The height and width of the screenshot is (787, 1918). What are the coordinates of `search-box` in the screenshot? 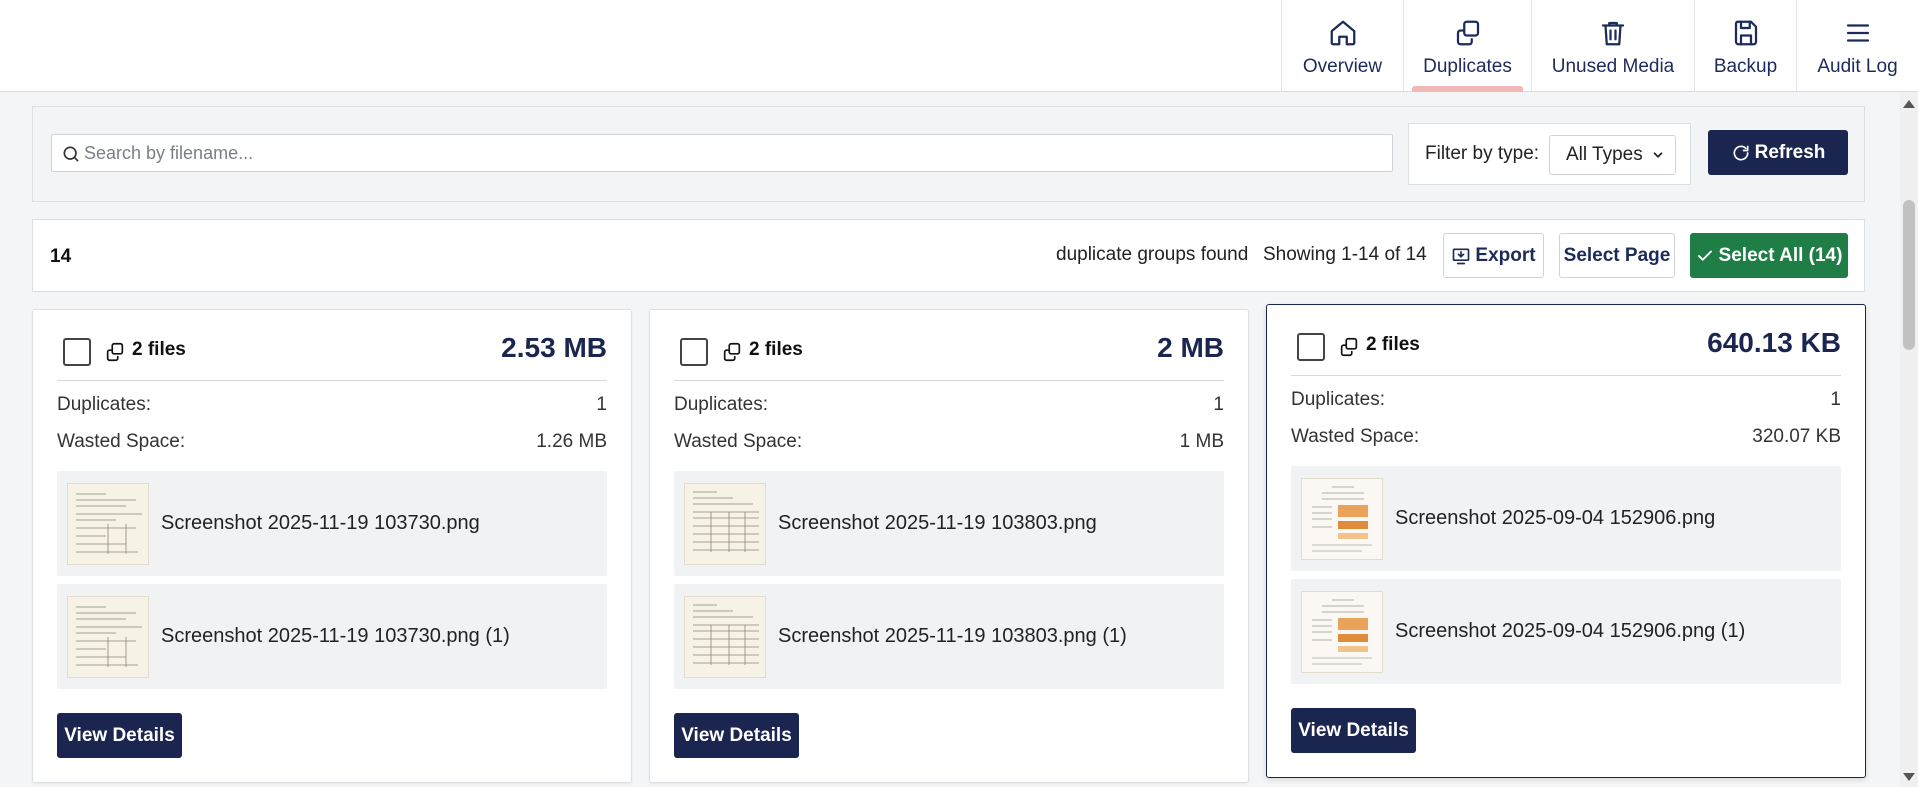 It's located at (722, 153).